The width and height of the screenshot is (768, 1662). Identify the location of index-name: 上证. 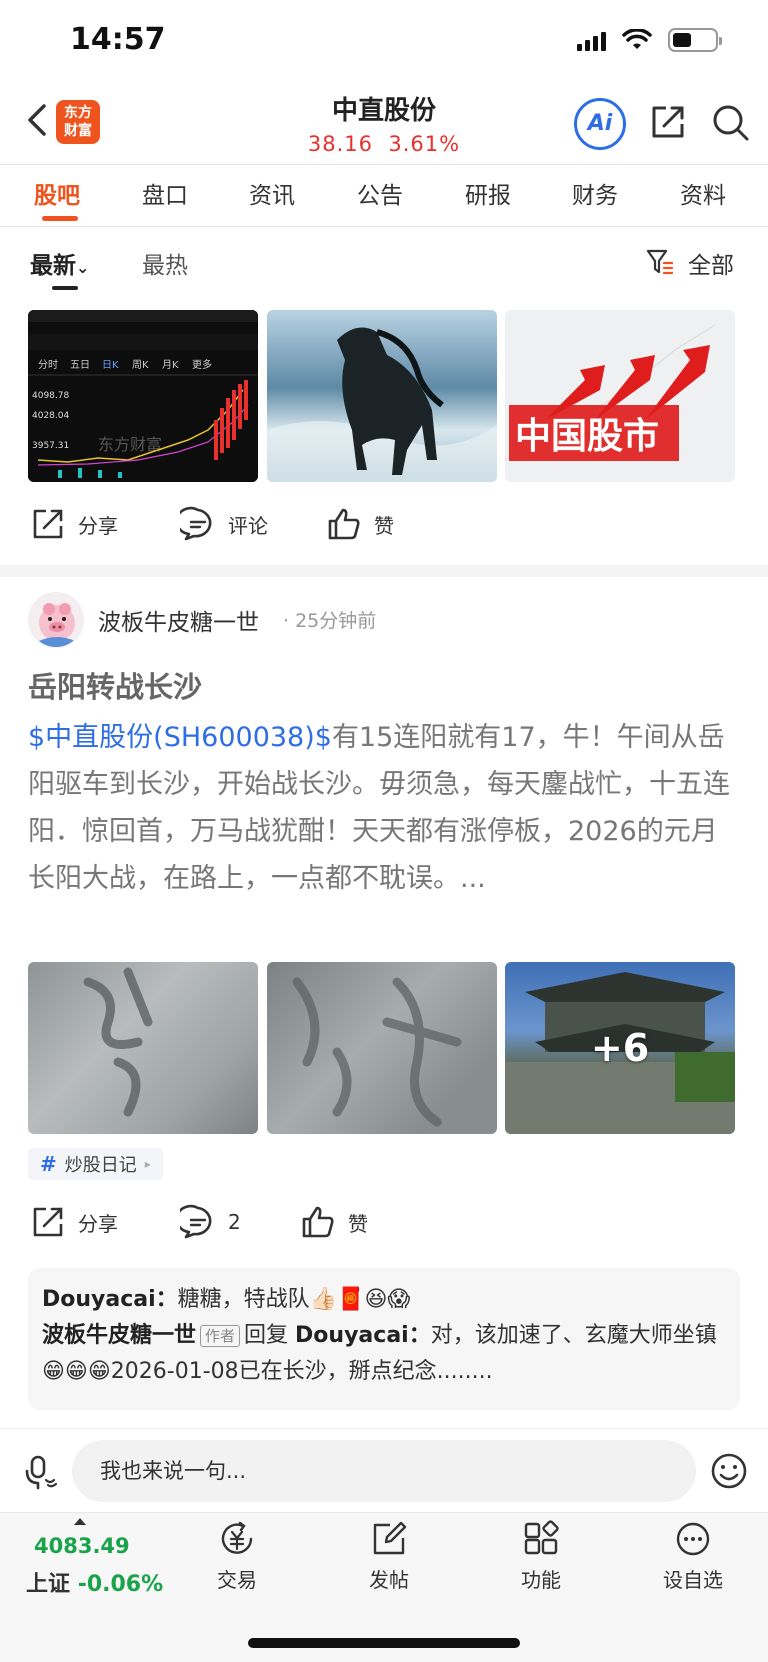
(48, 1584).